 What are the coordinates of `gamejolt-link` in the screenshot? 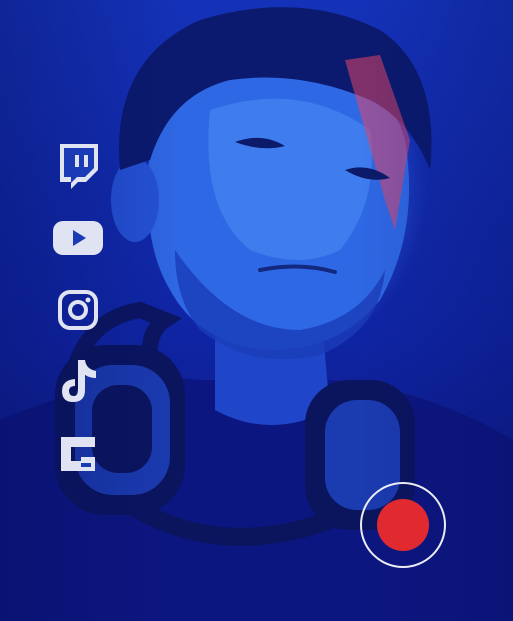 It's located at (78, 454).